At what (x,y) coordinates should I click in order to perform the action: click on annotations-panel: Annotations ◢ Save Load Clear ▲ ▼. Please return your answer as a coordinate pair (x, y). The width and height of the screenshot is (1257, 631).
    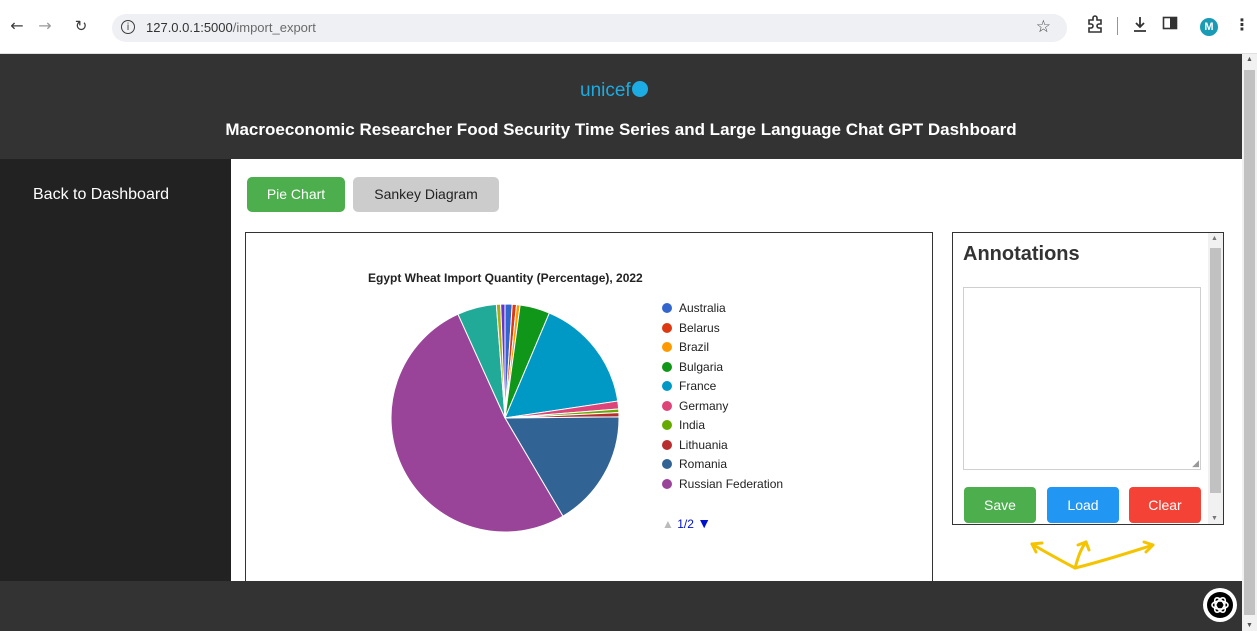
    Looking at the image, I should click on (1088, 378).